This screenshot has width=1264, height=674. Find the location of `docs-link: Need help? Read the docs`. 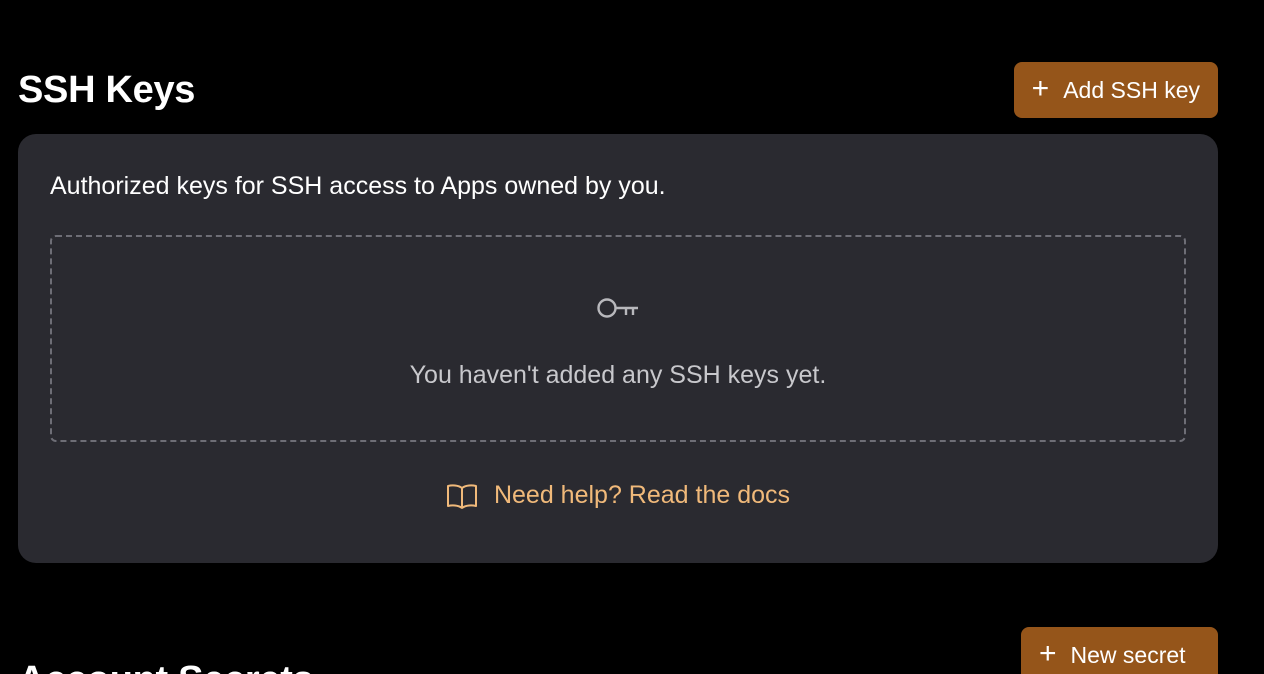

docs-link: Need help? Read the docs is located at coordinates (618, 495).